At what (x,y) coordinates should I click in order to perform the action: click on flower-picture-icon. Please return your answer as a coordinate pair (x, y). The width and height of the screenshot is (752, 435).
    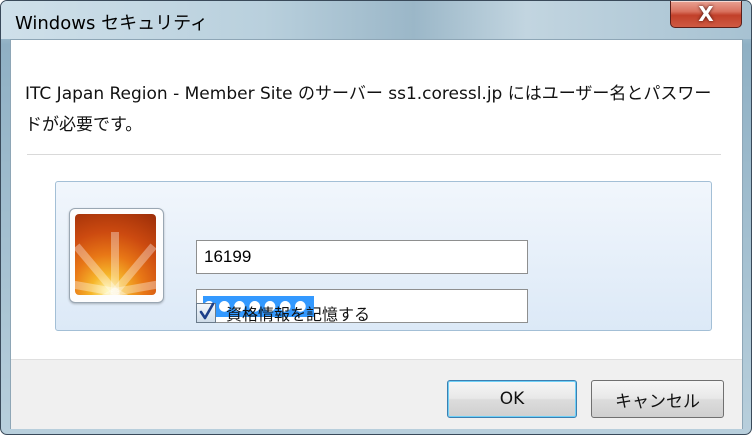
    Looking at the image, I should click on (115, 254).